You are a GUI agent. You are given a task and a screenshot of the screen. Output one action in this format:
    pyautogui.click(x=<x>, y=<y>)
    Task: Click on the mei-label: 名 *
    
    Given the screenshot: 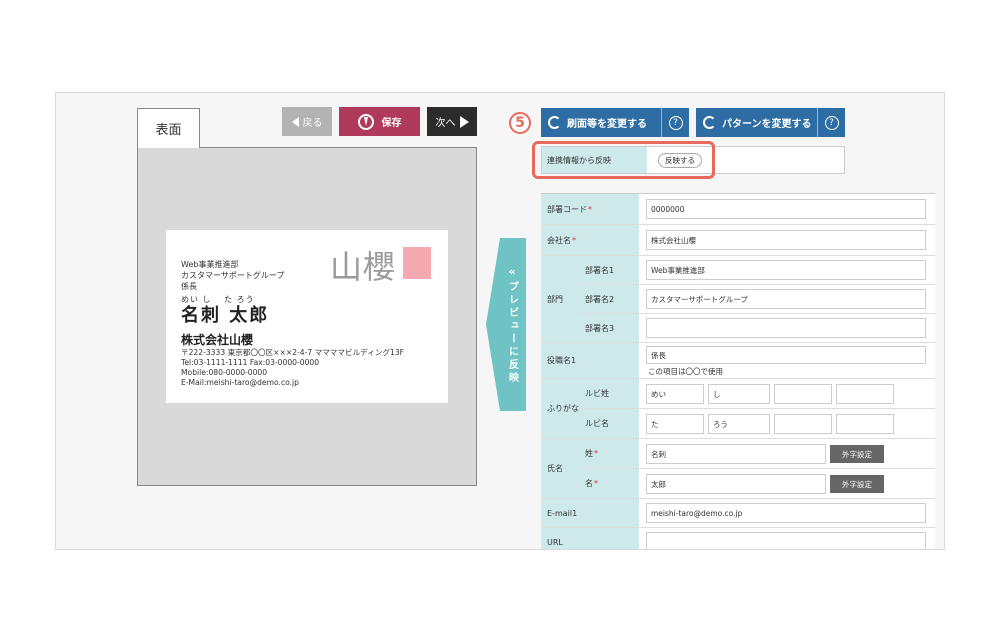 What is the action you would take?
    pyautogui.click(x=609, y=483)
    